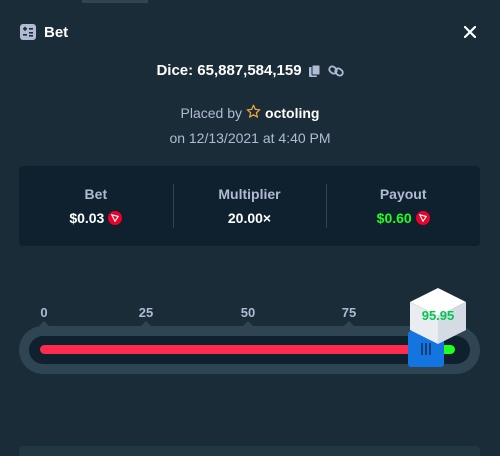 The width and height of the screenshot is (500, 456). I want to click on tick-label-75: 75, so click(349, 312).